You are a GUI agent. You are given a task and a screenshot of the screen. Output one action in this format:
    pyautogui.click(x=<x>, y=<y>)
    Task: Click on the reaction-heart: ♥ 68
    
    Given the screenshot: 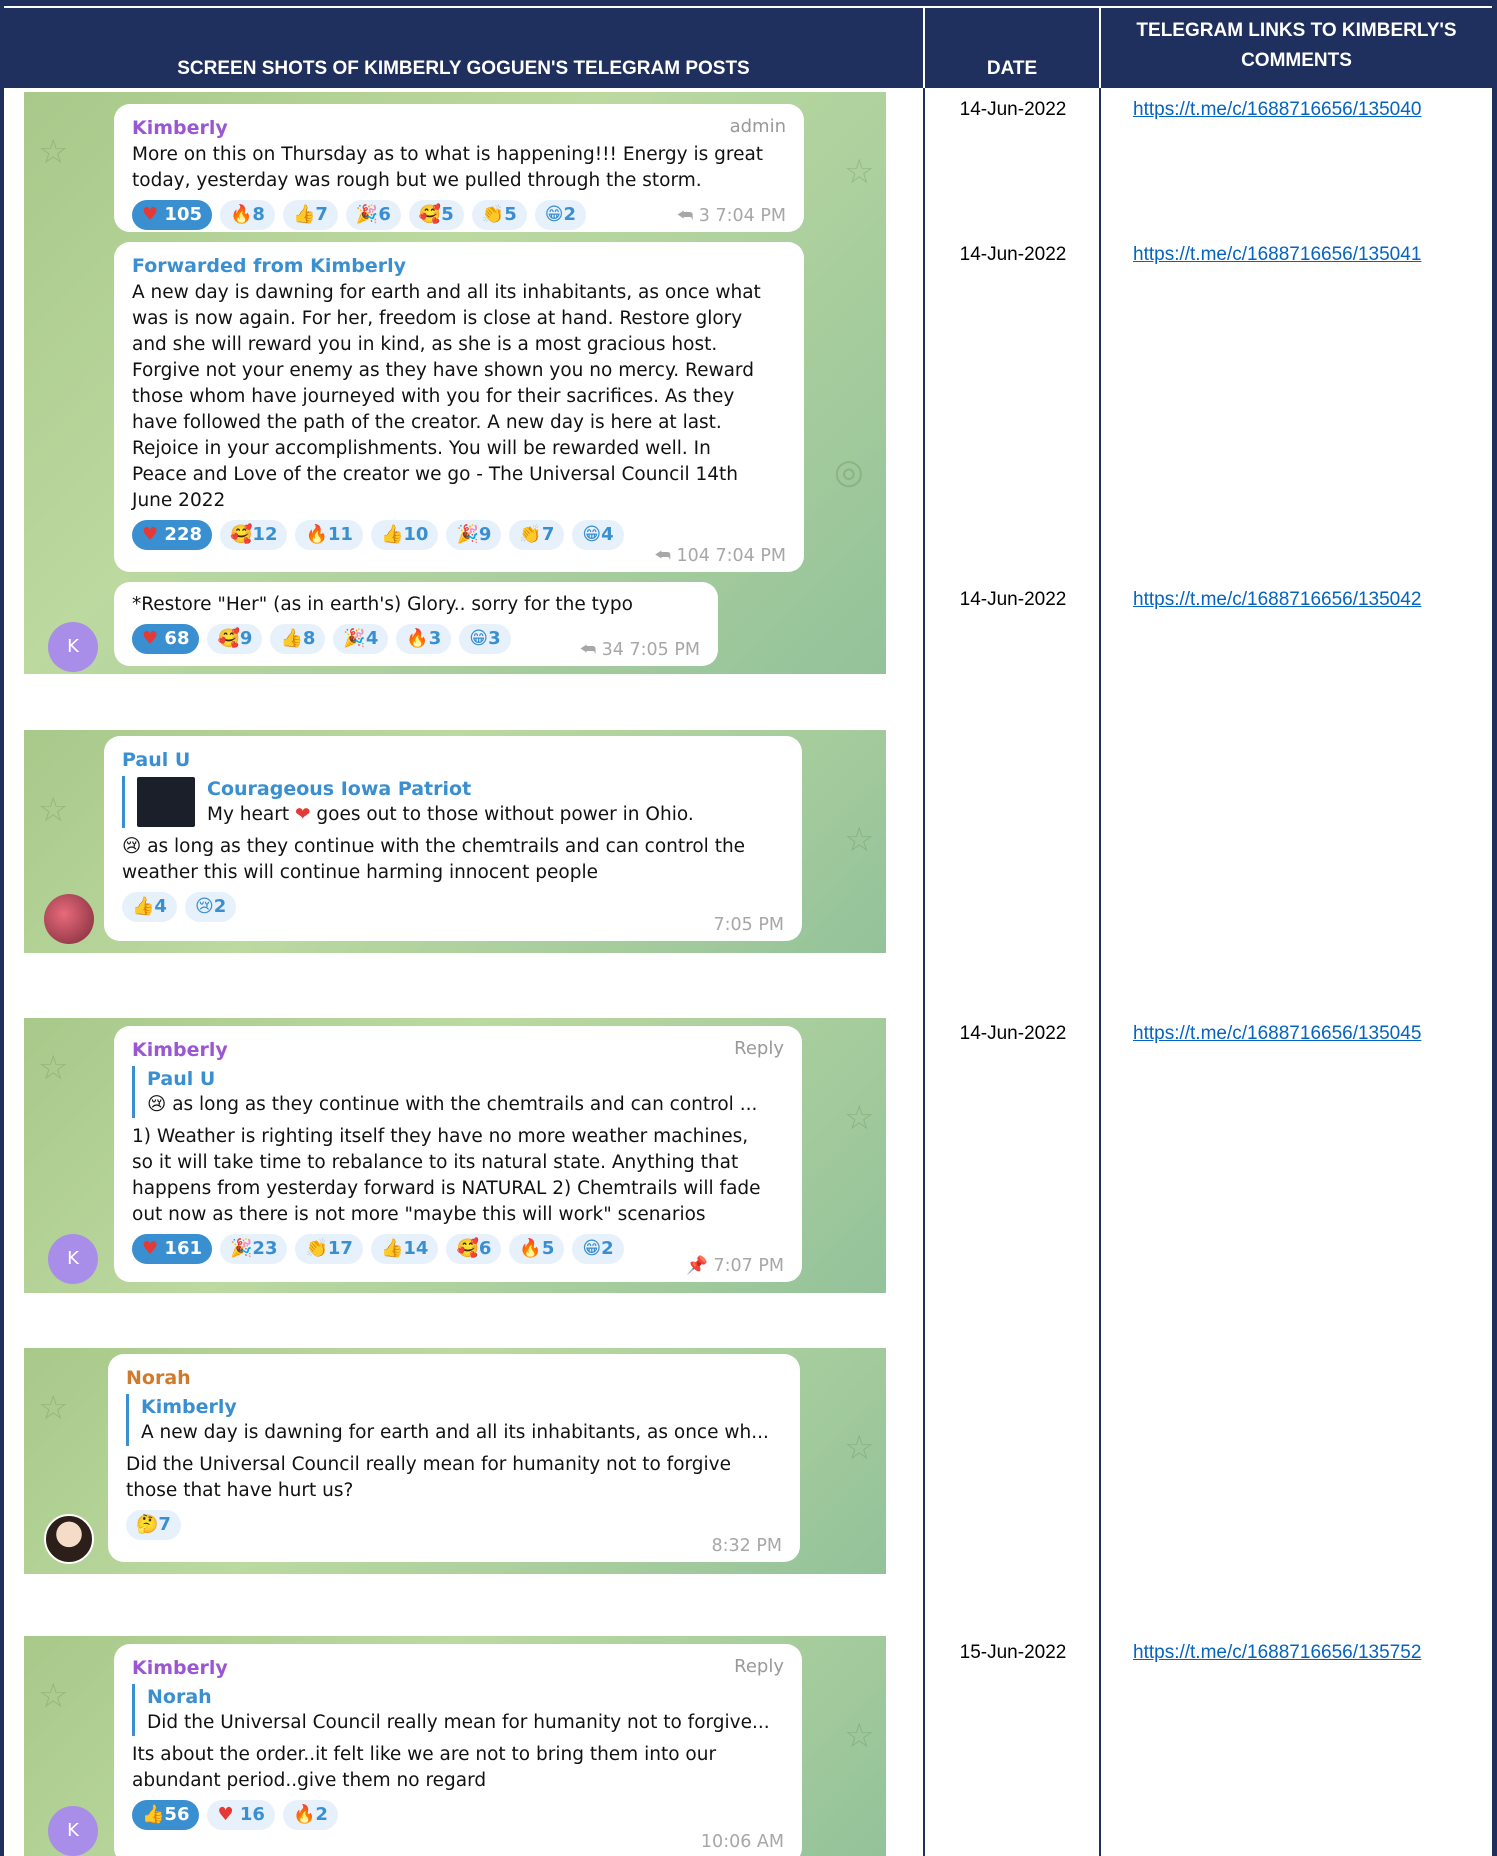 What is the action you would take?
    pyautogui.click(x=166, y=639)
    